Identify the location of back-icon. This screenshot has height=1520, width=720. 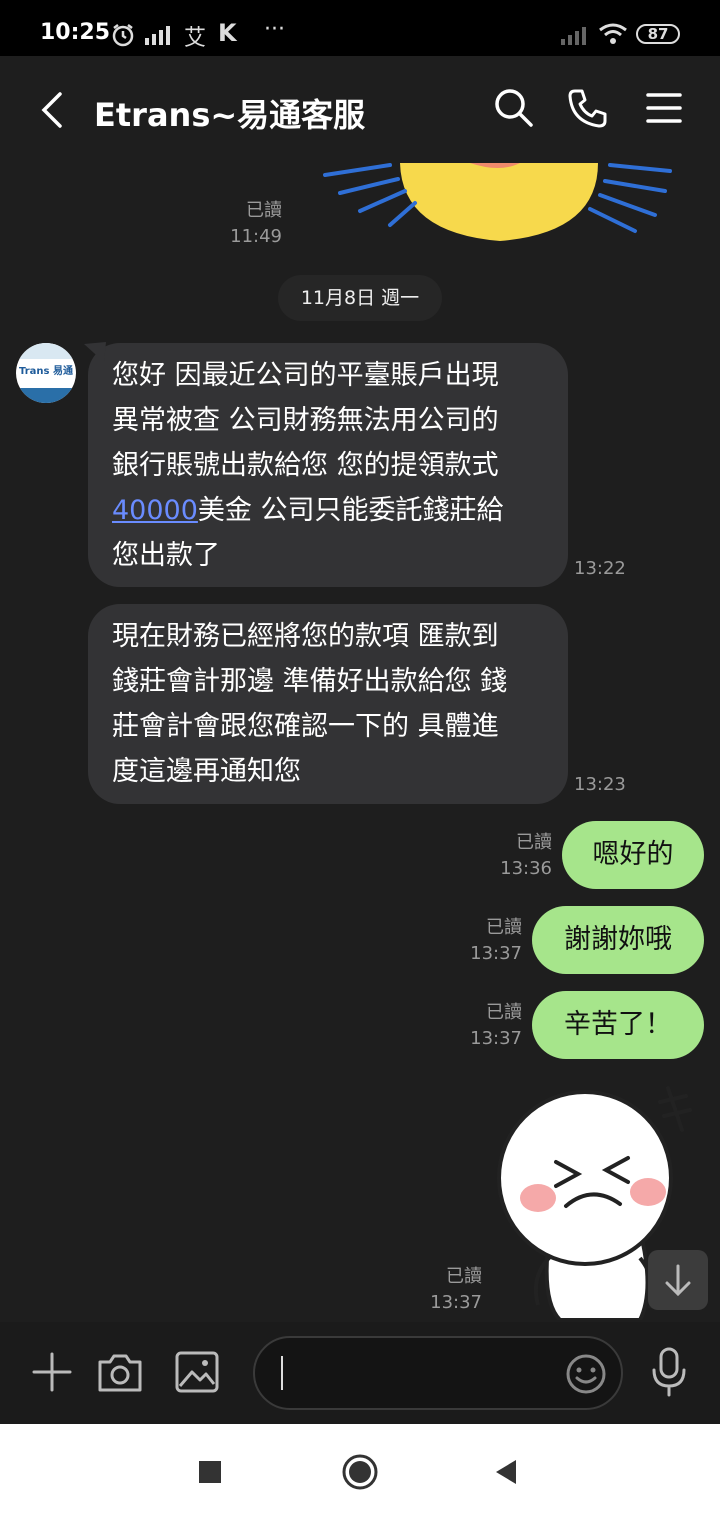
(506, 1472).